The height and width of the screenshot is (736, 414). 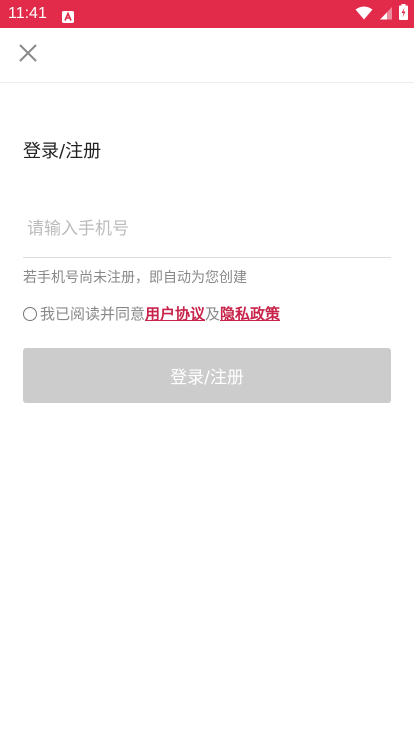 I want to click on register-hint: 若手机号尚未注册，即自动为您创建, so click(x=135, y=278).